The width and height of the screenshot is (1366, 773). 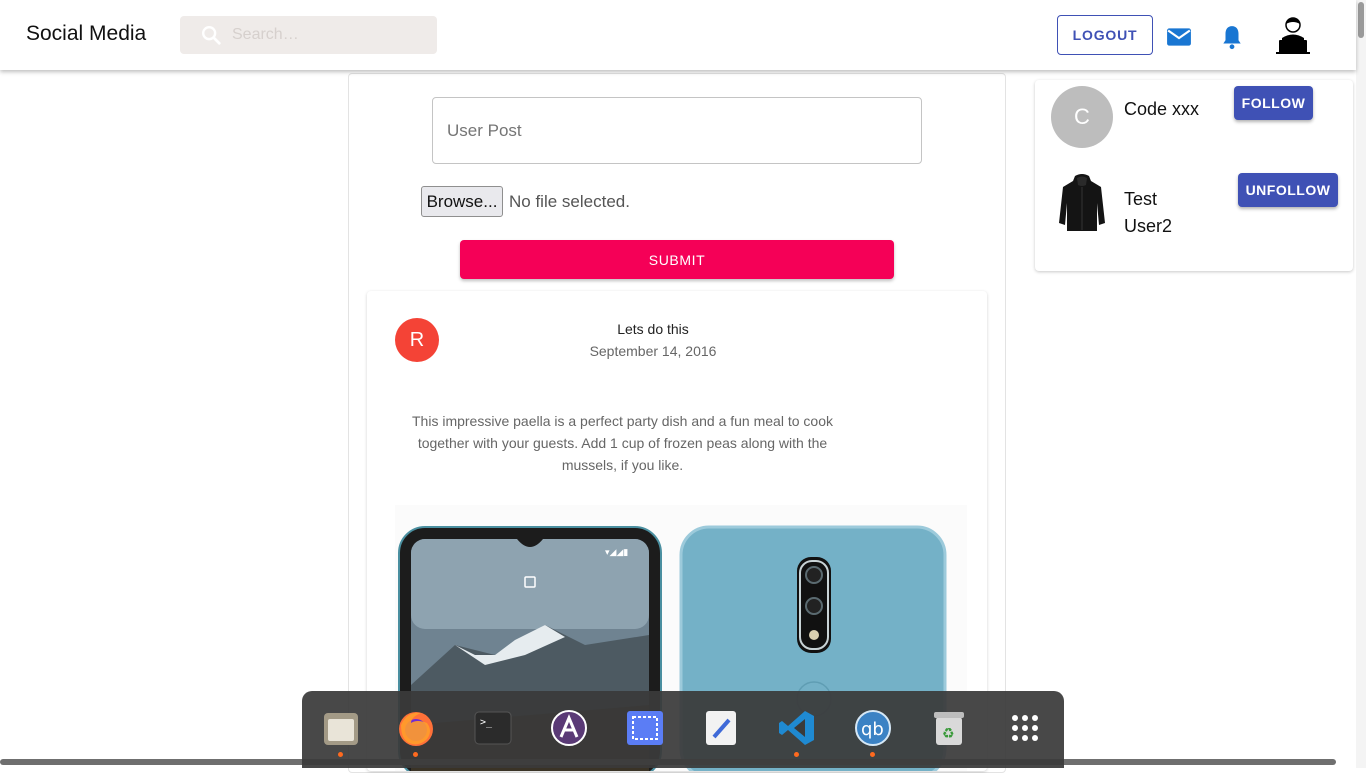 I want to click on taskbar-dock: >_ qb ♻, so click(x=683, y=729).